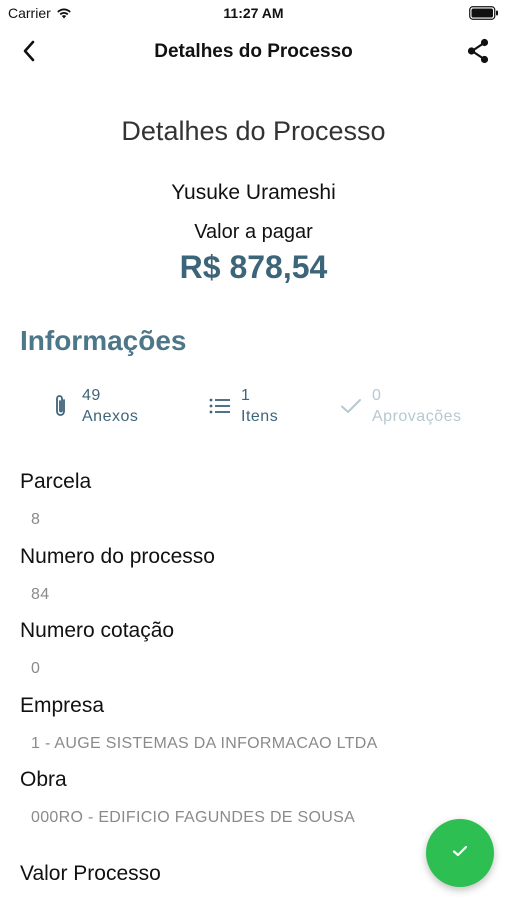  I want to click on attachments-stat: 49 Anexos, so click(94, 406).